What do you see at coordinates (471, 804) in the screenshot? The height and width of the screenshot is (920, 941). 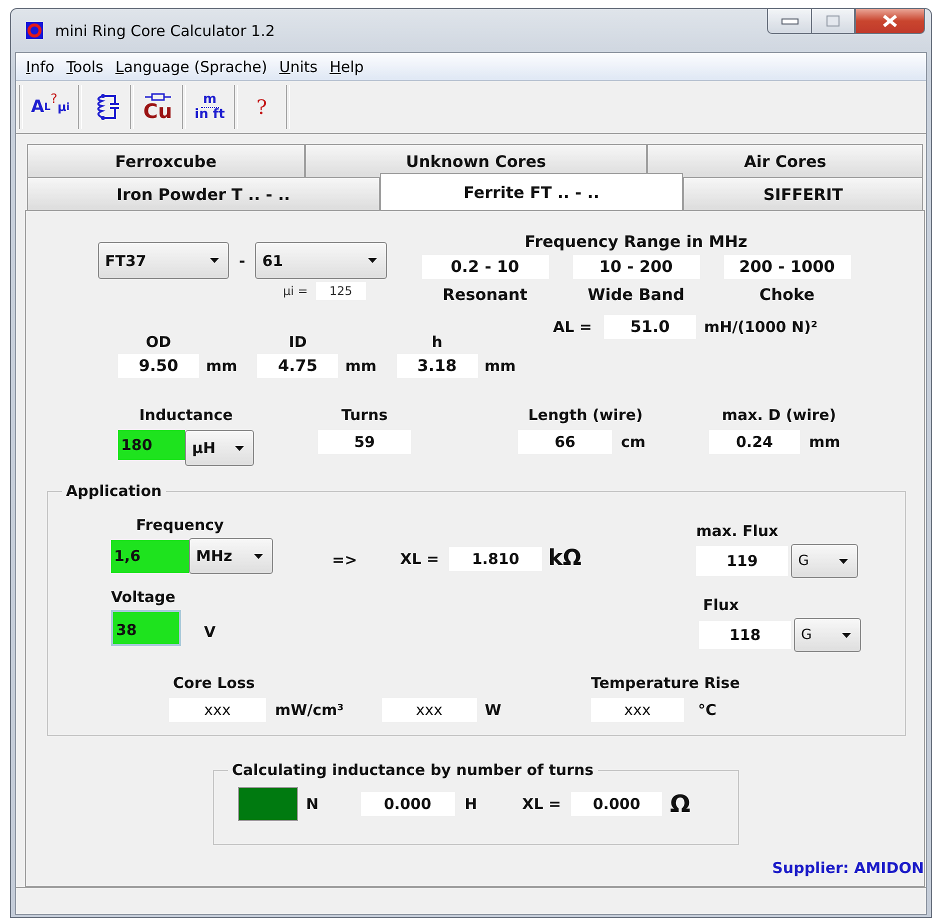 I see `unit-label: H` at bounding box center [471, 804].